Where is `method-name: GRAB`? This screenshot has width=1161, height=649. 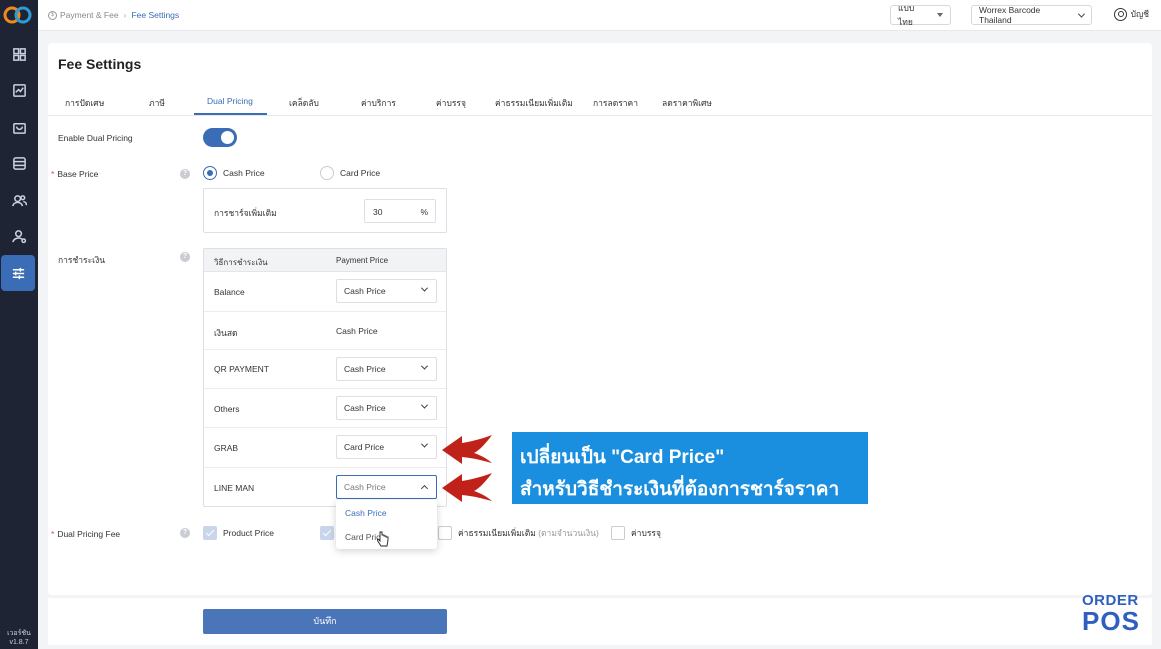
method-name: GRAB is located at coordinates (226, 448).